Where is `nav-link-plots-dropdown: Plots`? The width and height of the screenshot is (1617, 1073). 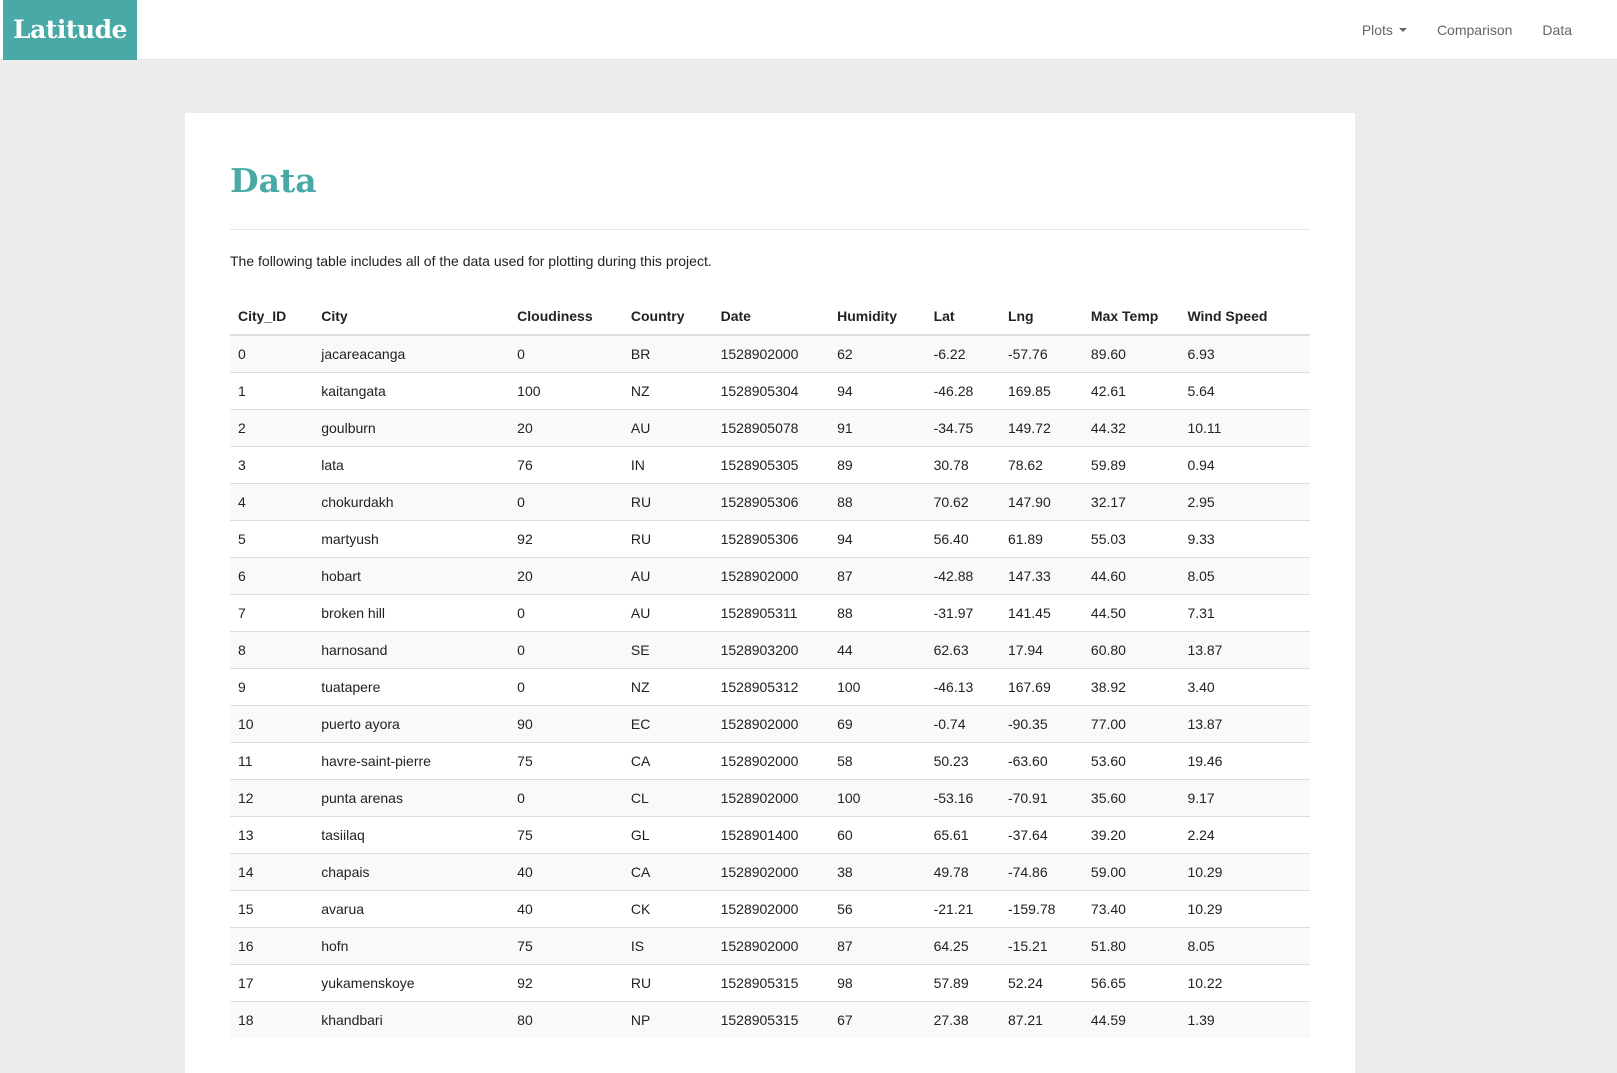
nav-link-plots-dropdown: Plots is located at coordinates (1384, 30).